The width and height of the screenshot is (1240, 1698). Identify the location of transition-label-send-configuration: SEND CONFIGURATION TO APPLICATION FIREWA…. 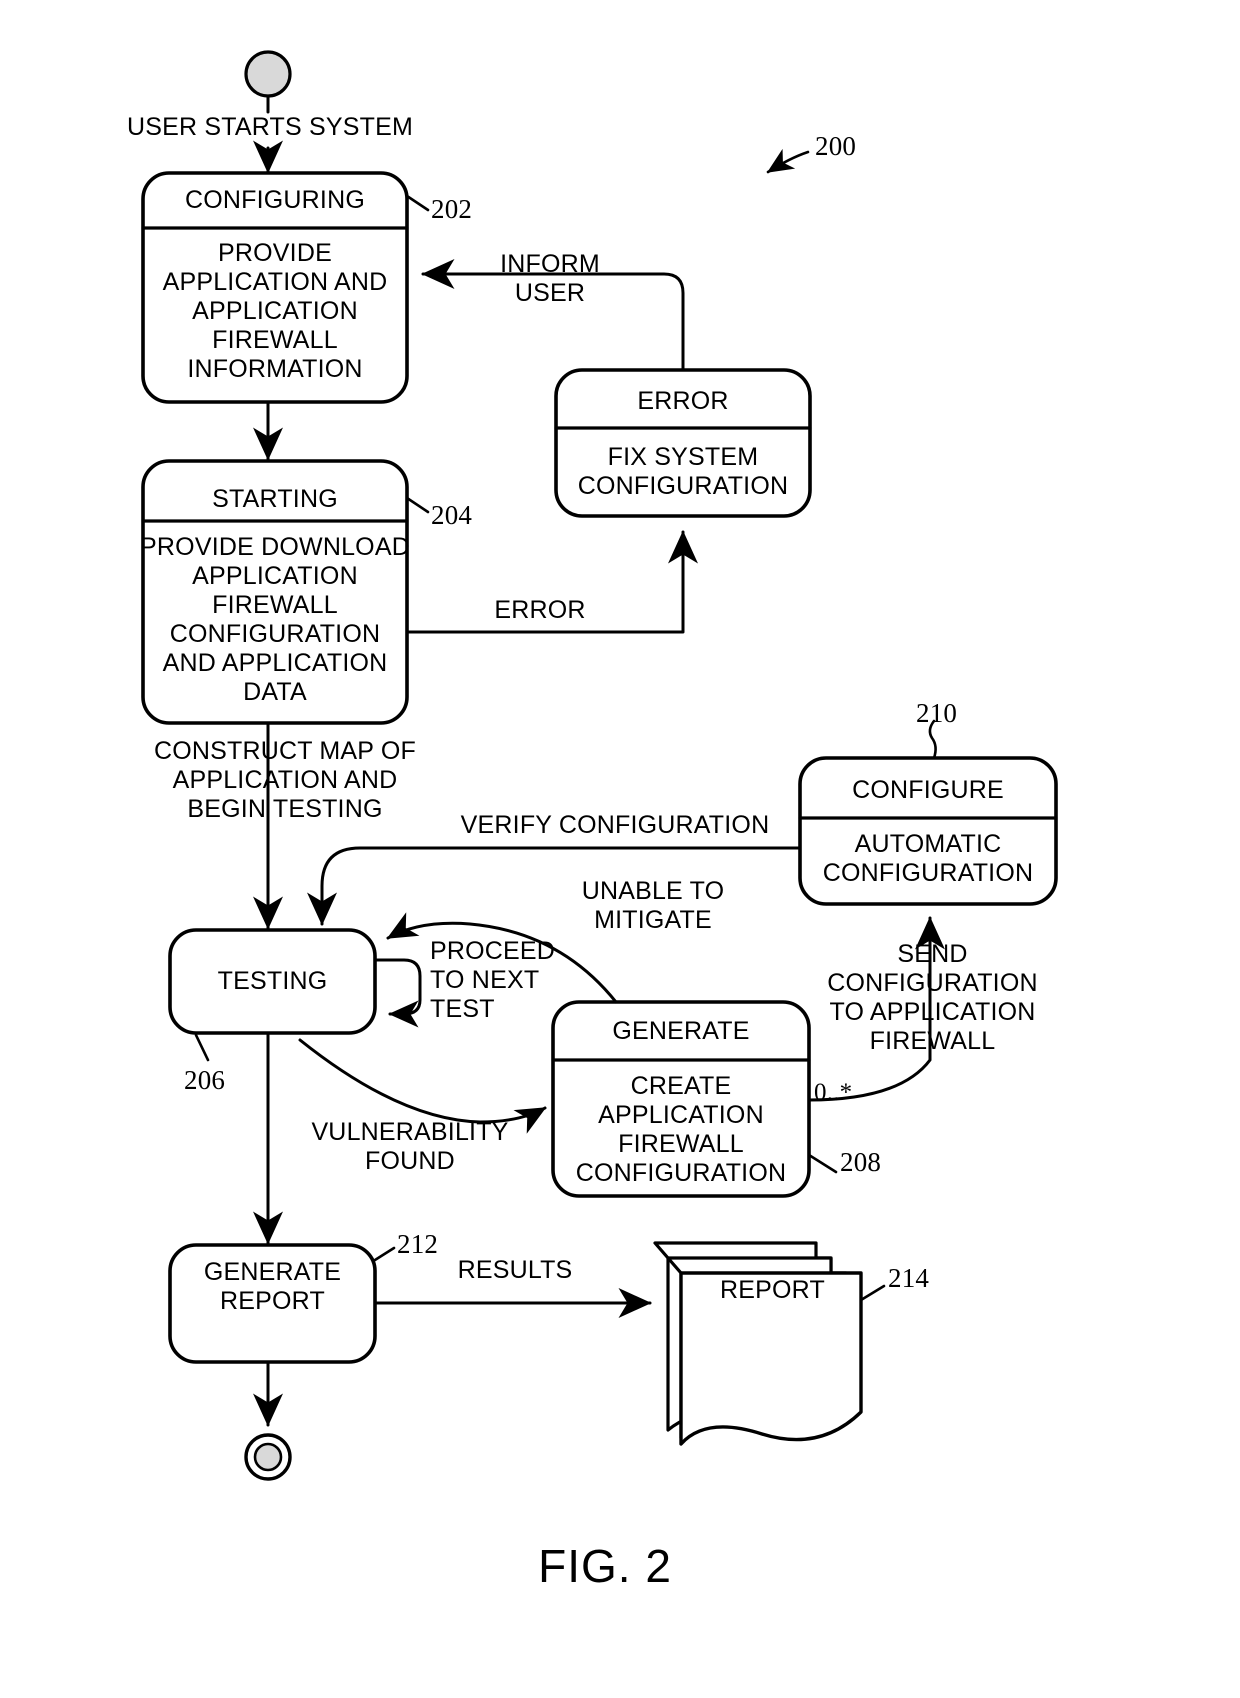
(932, 997).